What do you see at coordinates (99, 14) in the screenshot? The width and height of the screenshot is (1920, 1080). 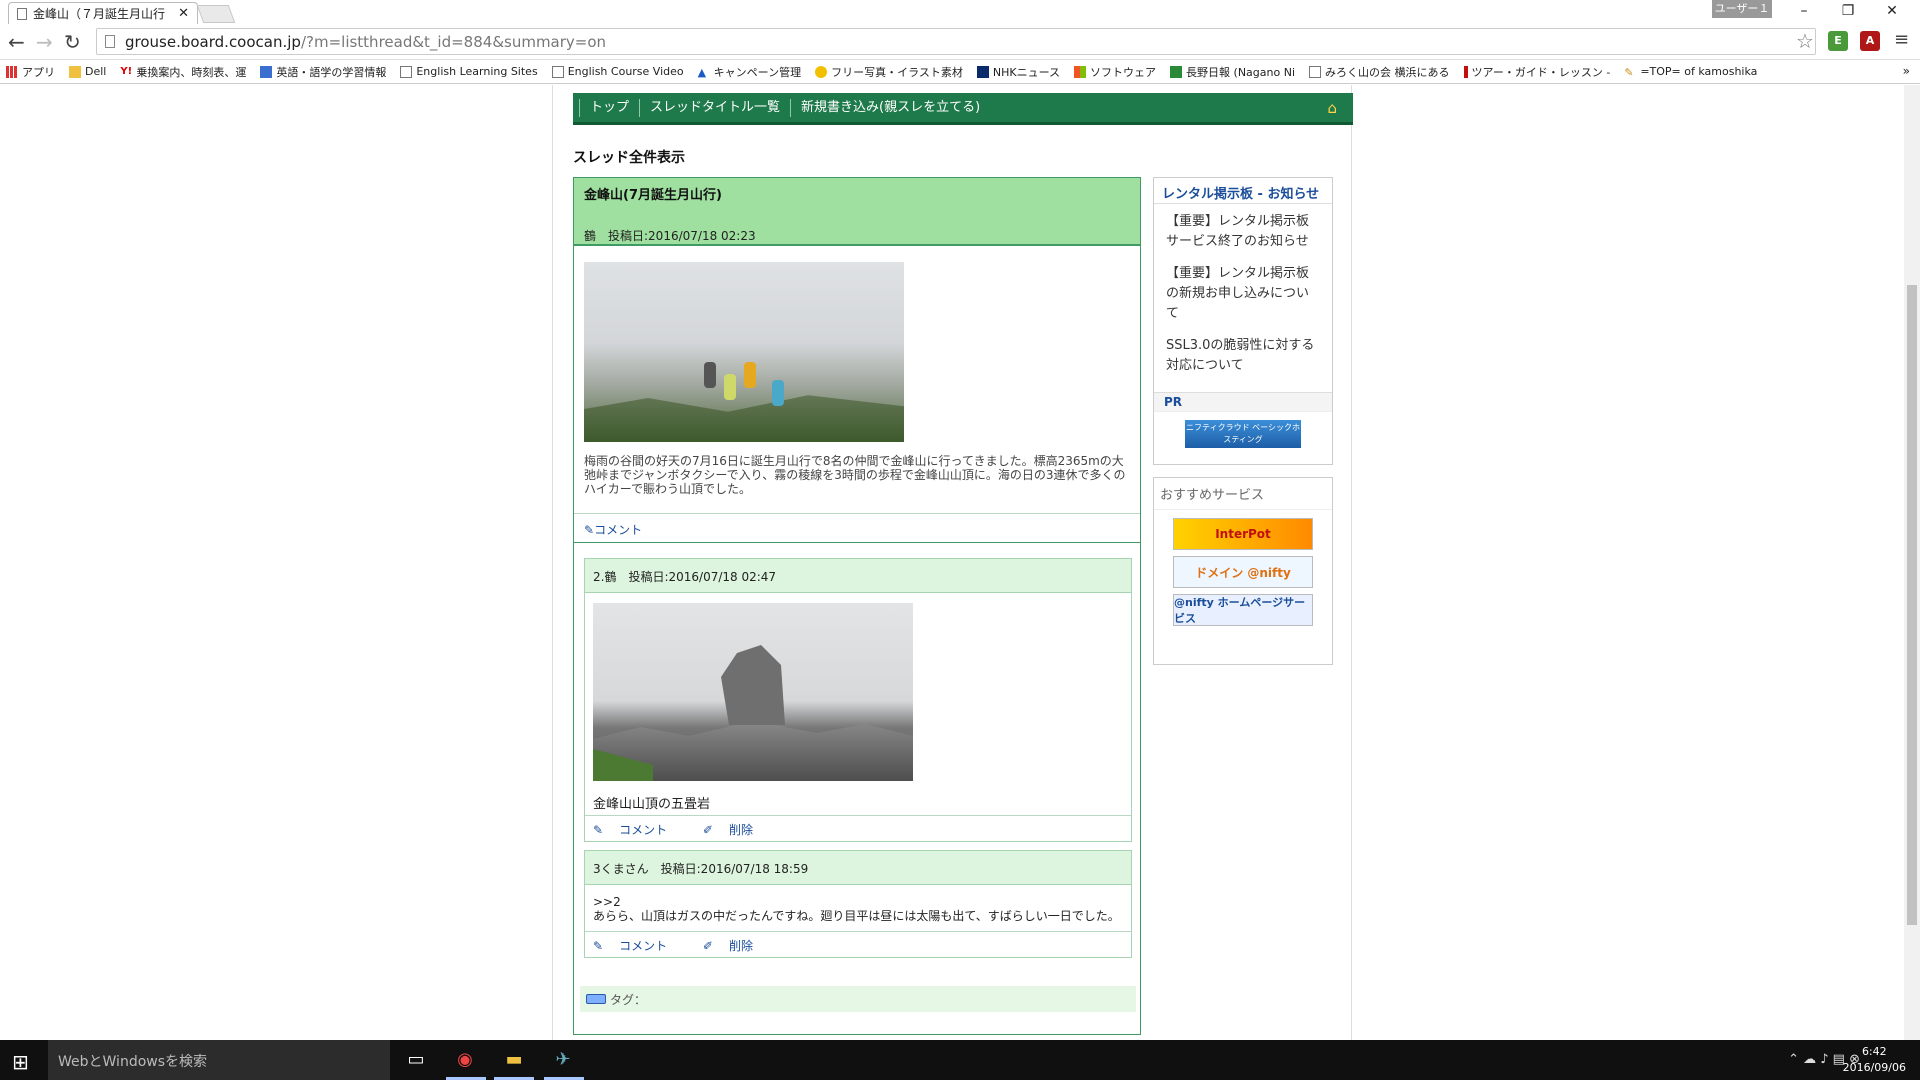 I see `tab-title: 金峰山（７月誕生月山行` at bounding box center [99, 14].